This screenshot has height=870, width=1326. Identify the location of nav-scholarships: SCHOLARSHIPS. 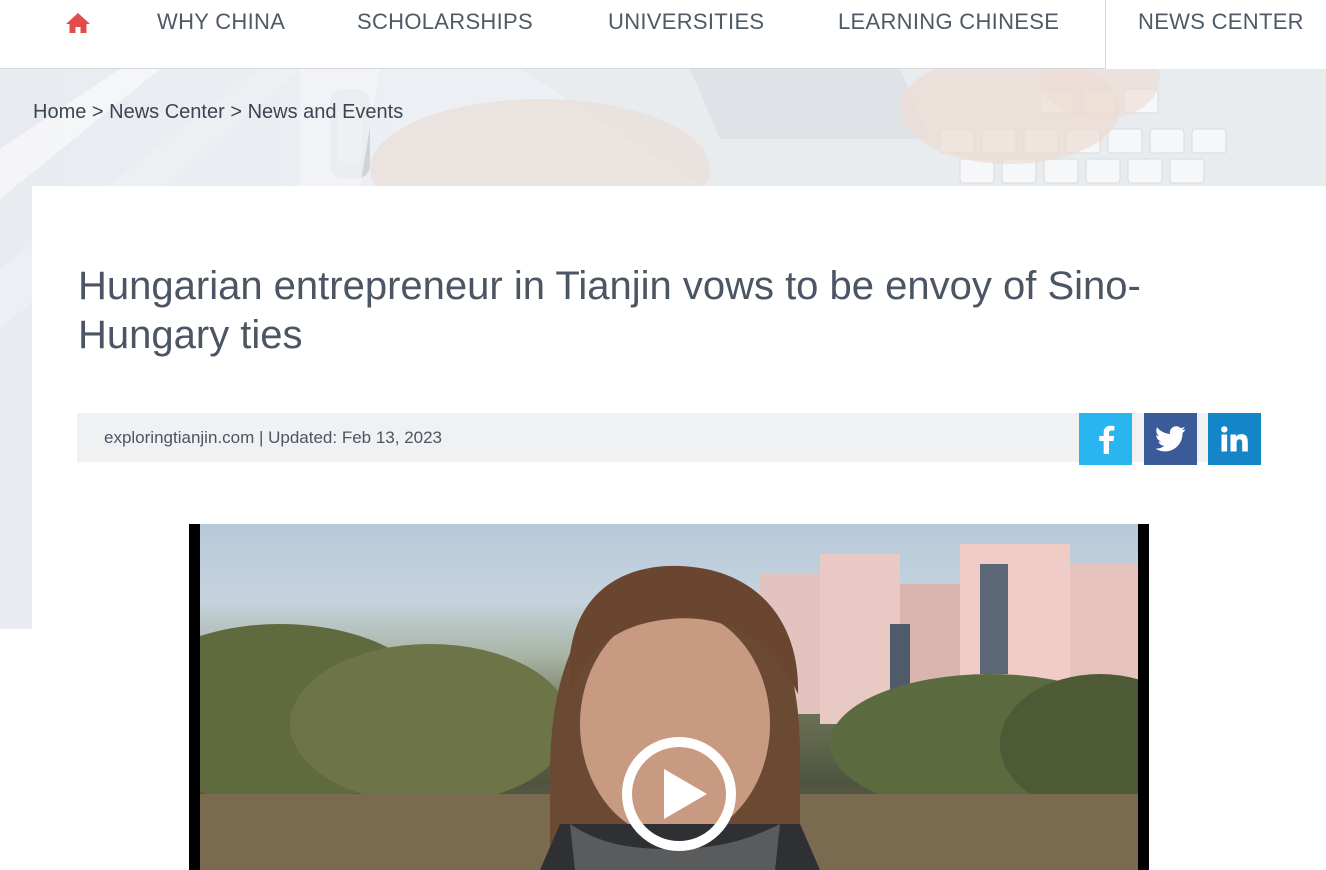
(445, 22).